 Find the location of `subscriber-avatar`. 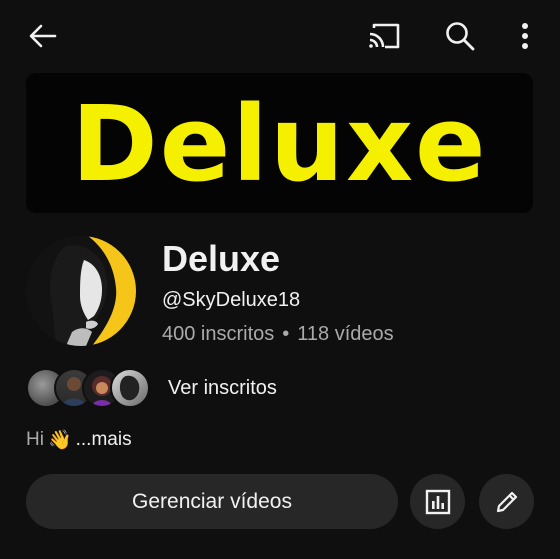

subscriber-avatar is located at coordinates (130, 388).